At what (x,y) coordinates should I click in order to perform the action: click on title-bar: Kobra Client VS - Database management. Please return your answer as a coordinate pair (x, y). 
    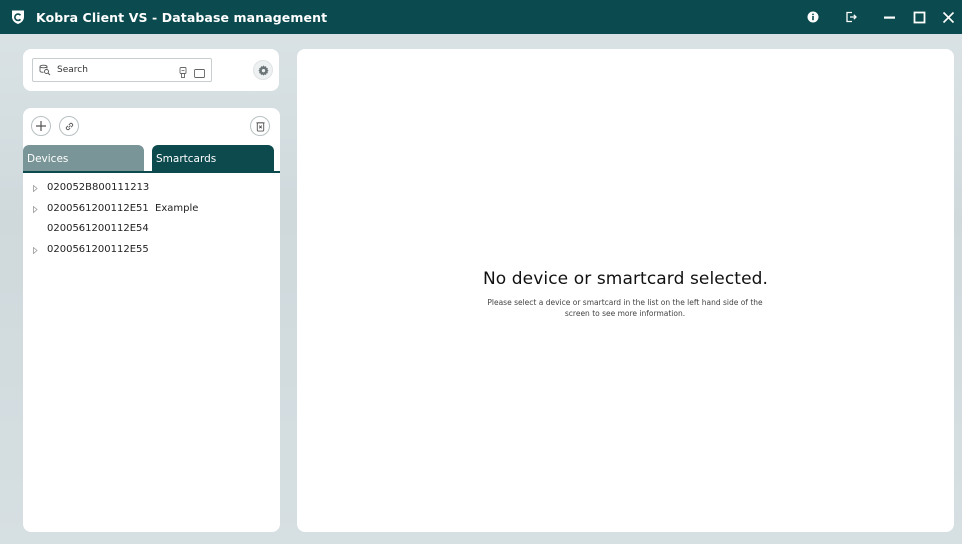
    Looking at the image, I should click on (481, 17).